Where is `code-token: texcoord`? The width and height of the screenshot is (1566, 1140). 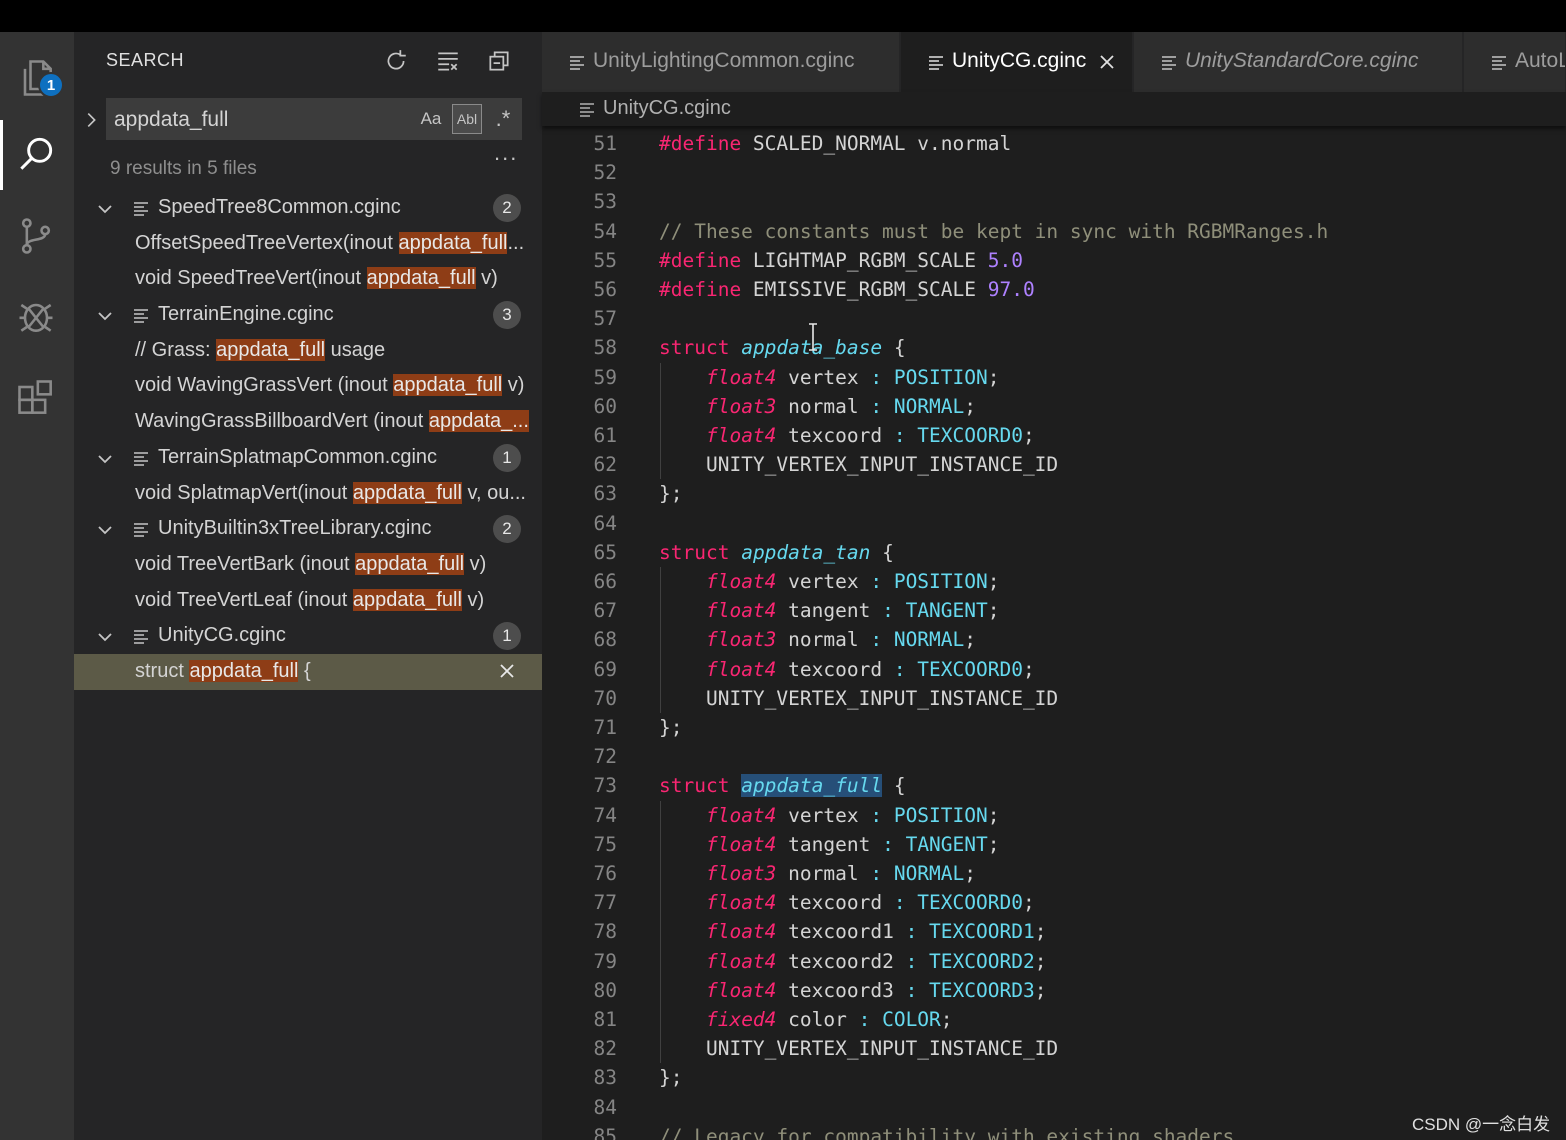 code-token: texcoord is located at coordinates (835, 903).